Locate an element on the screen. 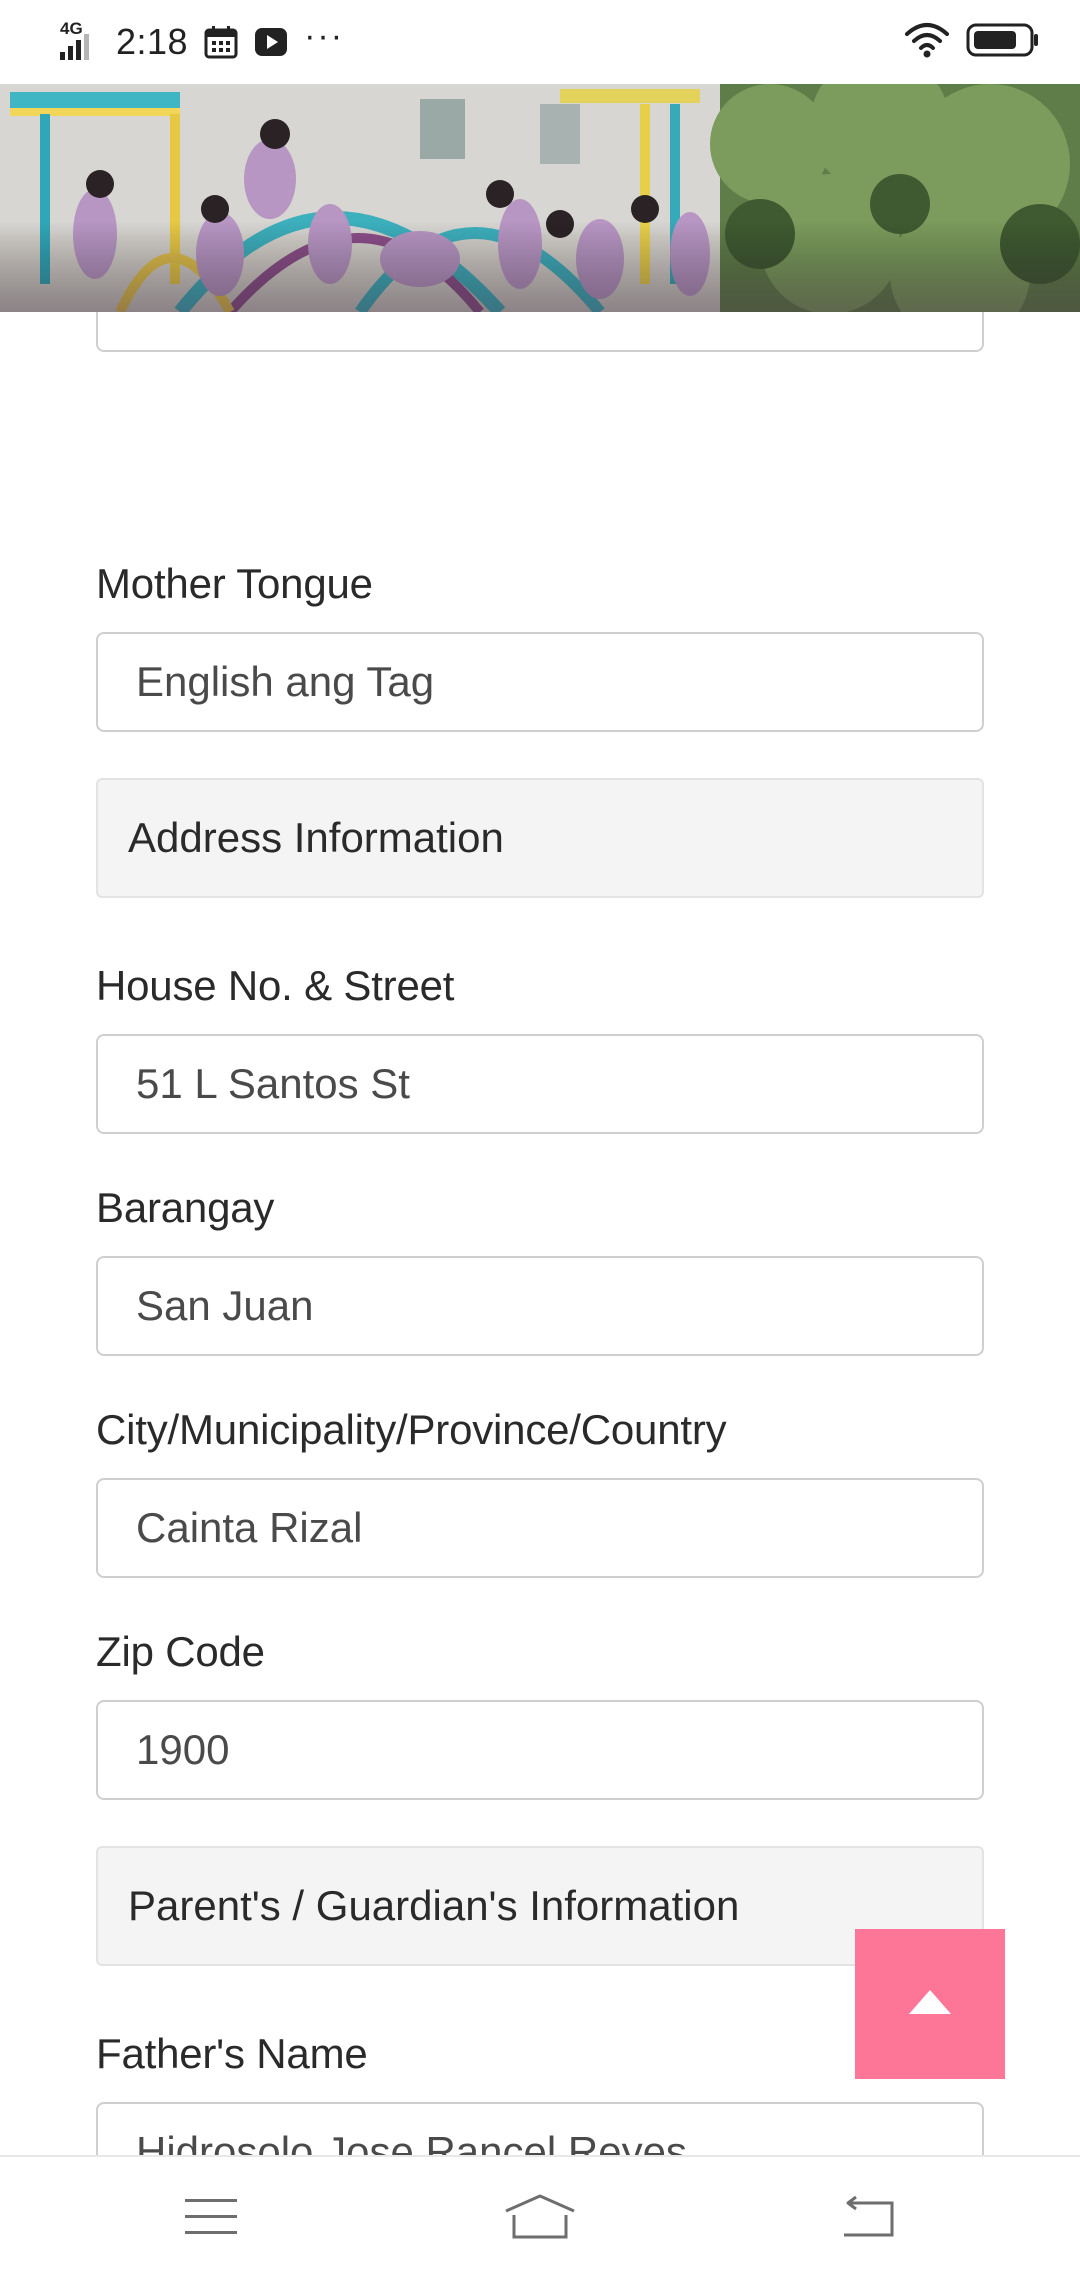  menu-icon is located at coordinates (211, 2219).